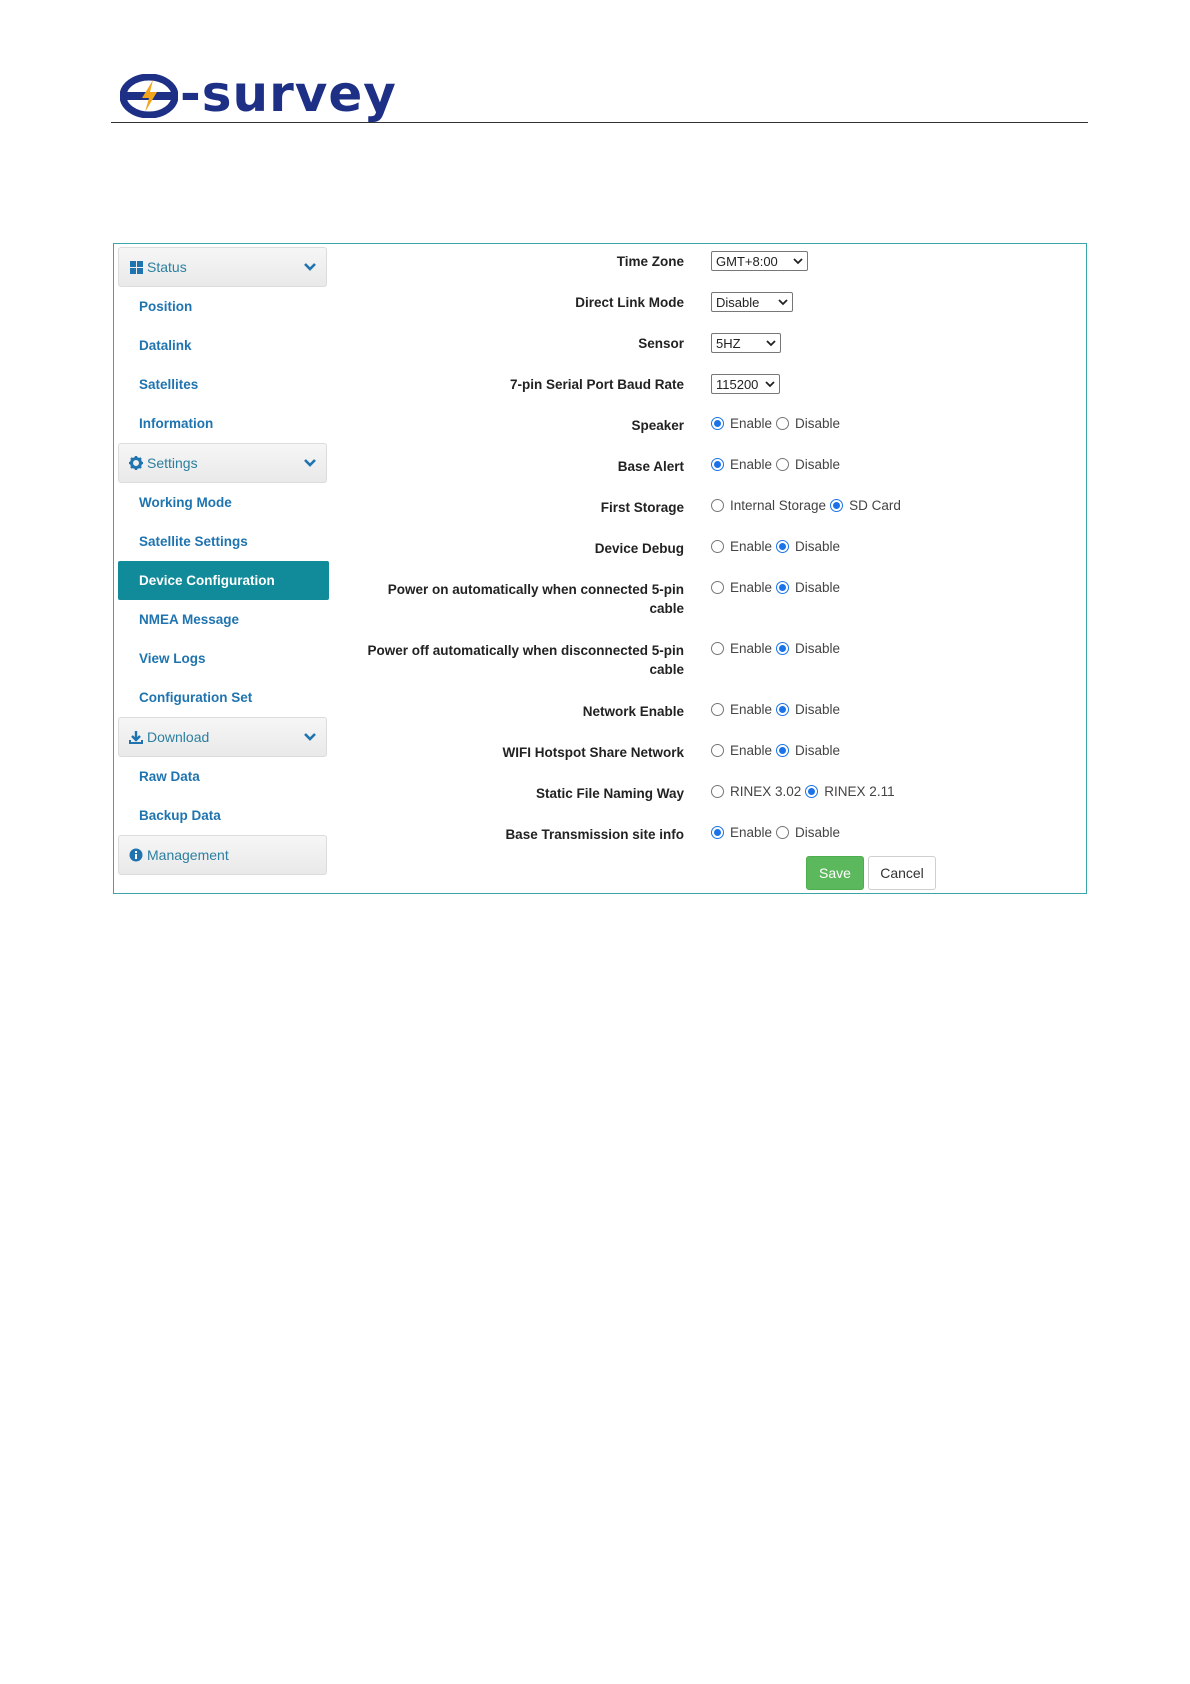 This screenshot has width=1190, height=1684. What do you see at coordinates (717, 648) in the screenshot?
I see `power-off-enable-radio` at bounding box center [717, 648].